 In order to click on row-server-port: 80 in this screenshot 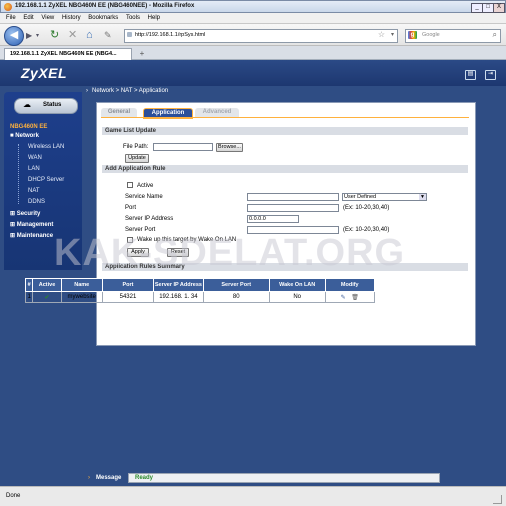, I will do `click(236, 297)`.